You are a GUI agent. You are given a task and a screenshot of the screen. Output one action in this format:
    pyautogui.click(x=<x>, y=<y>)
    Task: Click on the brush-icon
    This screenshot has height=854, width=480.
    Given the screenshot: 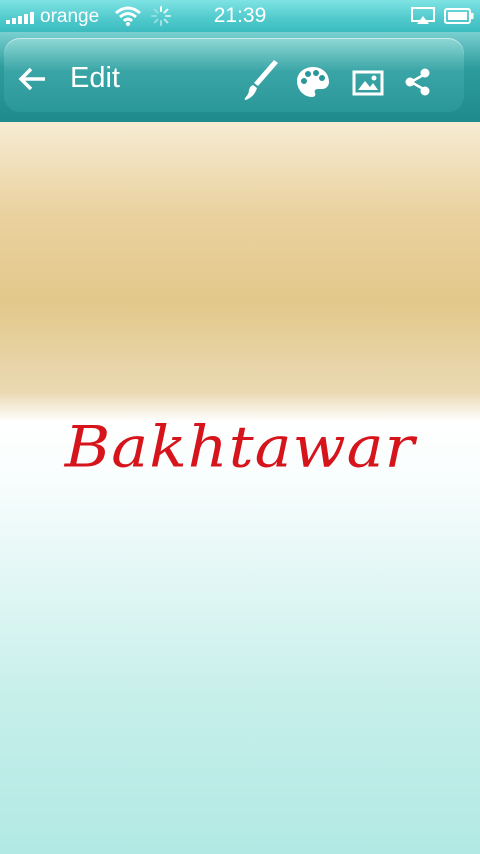 What is the action you would take?
    pyautogui.click(x=260, y=80)
    